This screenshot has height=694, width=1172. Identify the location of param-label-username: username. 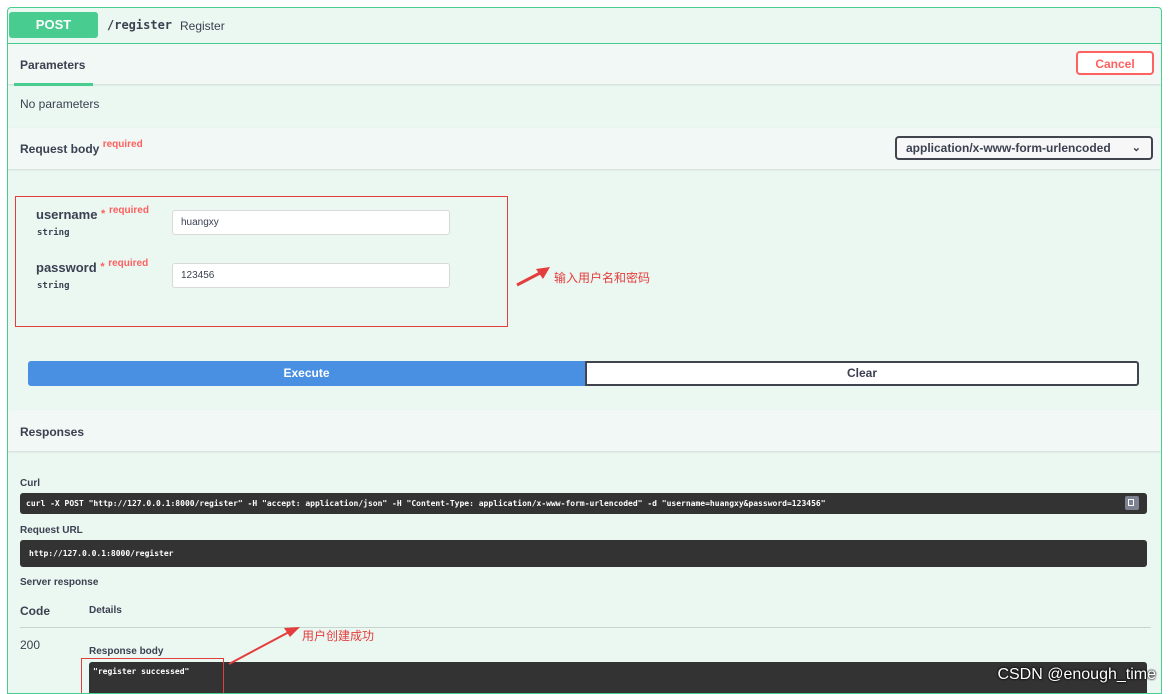
(67, 214).